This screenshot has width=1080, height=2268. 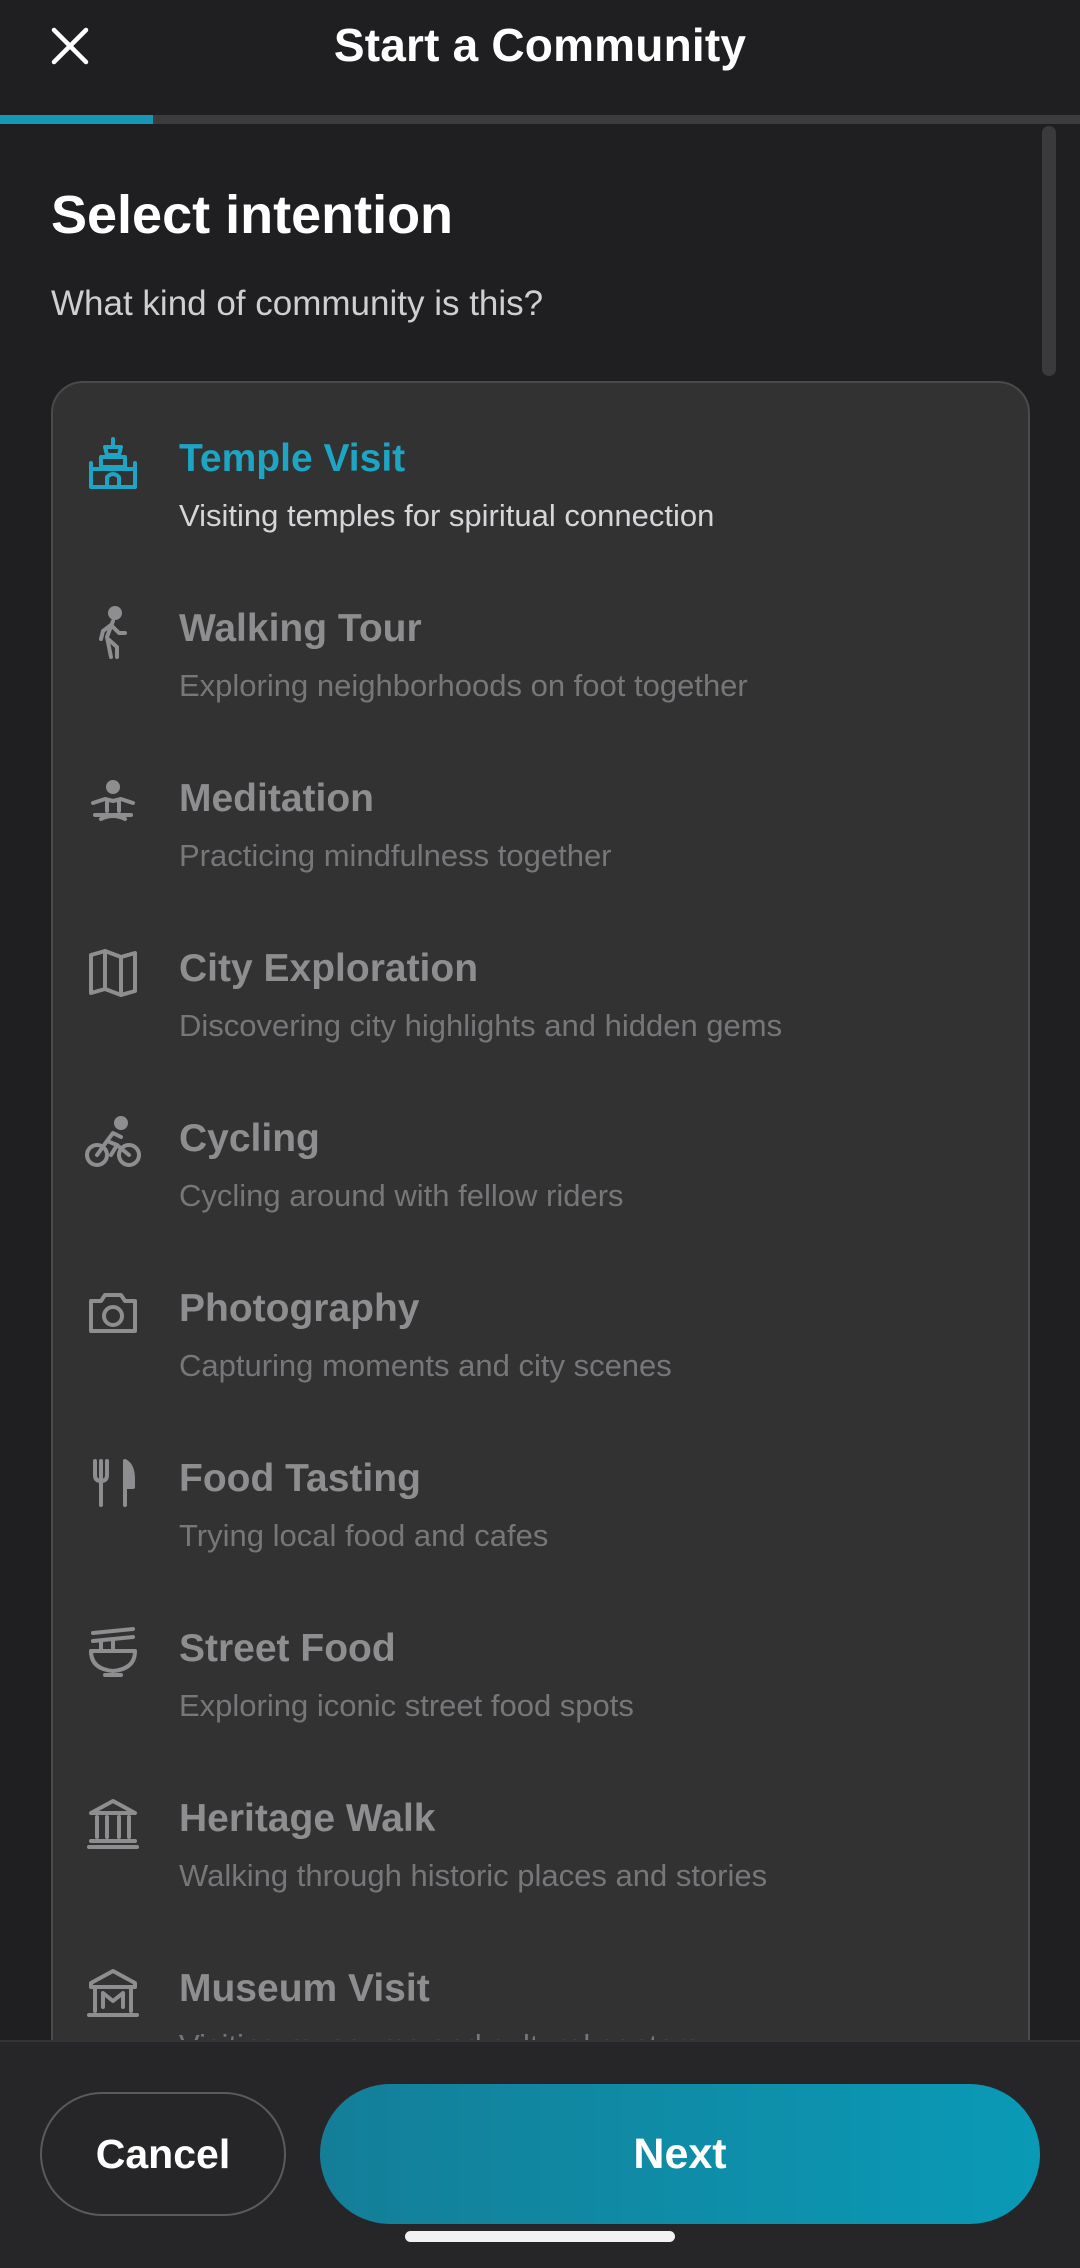 I want to click on option-description: Exploring neighborhoods on foot together, so click(x=463, y=685).